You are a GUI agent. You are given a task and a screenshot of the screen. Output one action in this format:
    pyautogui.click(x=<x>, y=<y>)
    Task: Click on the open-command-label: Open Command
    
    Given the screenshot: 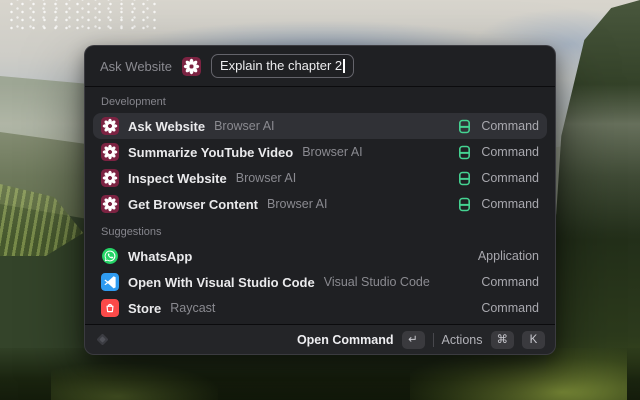 What is the action you would take?
    pyautogui.click(x=345, y=339)
    